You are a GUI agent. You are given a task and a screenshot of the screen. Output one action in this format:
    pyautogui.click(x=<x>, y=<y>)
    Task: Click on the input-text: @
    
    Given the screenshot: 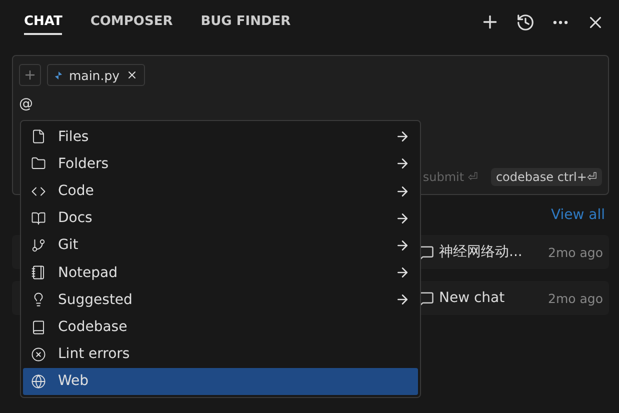 What is the action you would take?
    pyautogui.click(x=26, y=104)
    